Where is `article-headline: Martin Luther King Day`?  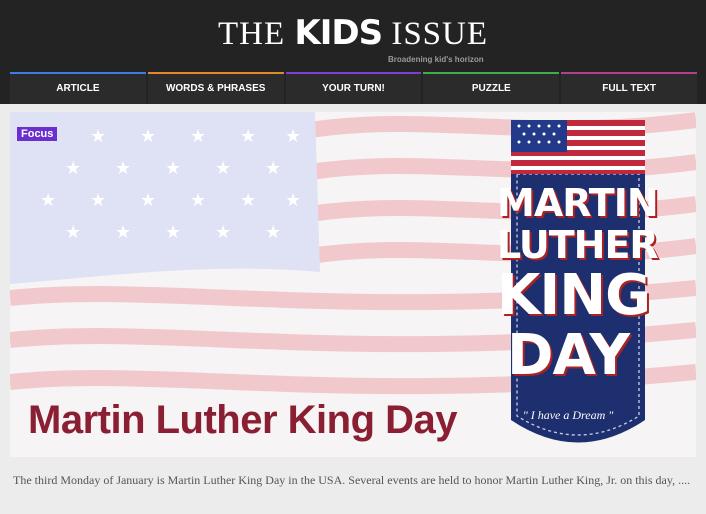 article-headline: Martin Luther King Day is located at coordinates (243, 420).